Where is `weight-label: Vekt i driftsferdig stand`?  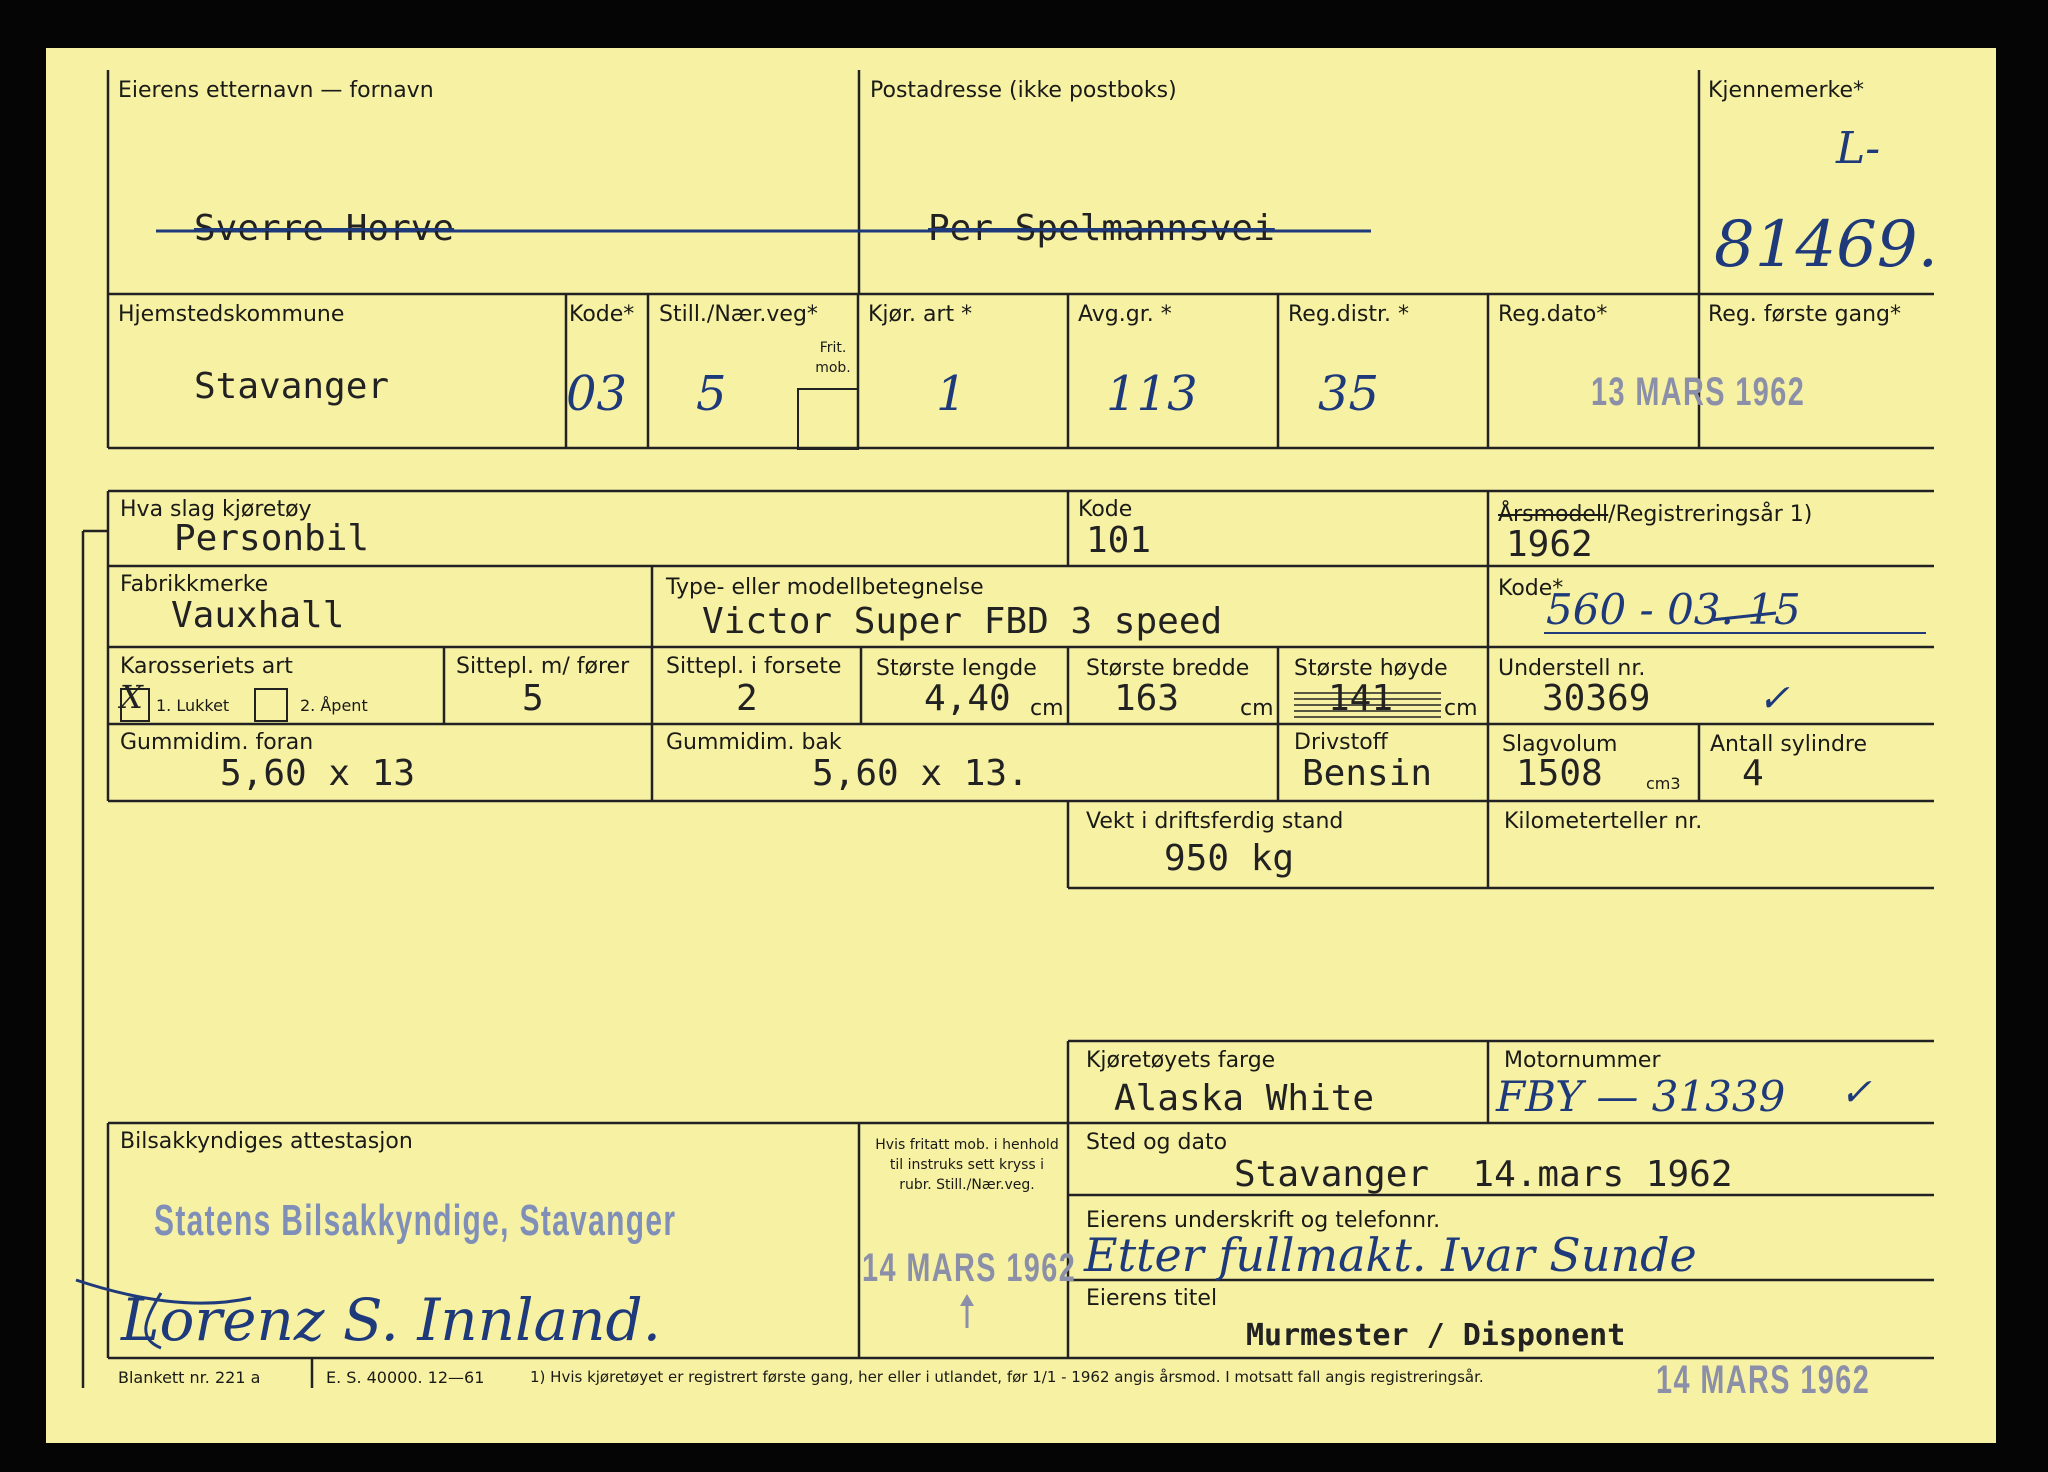 weight-label: Vekt i driftsferdig stand is located at coordinates (1215, 821).